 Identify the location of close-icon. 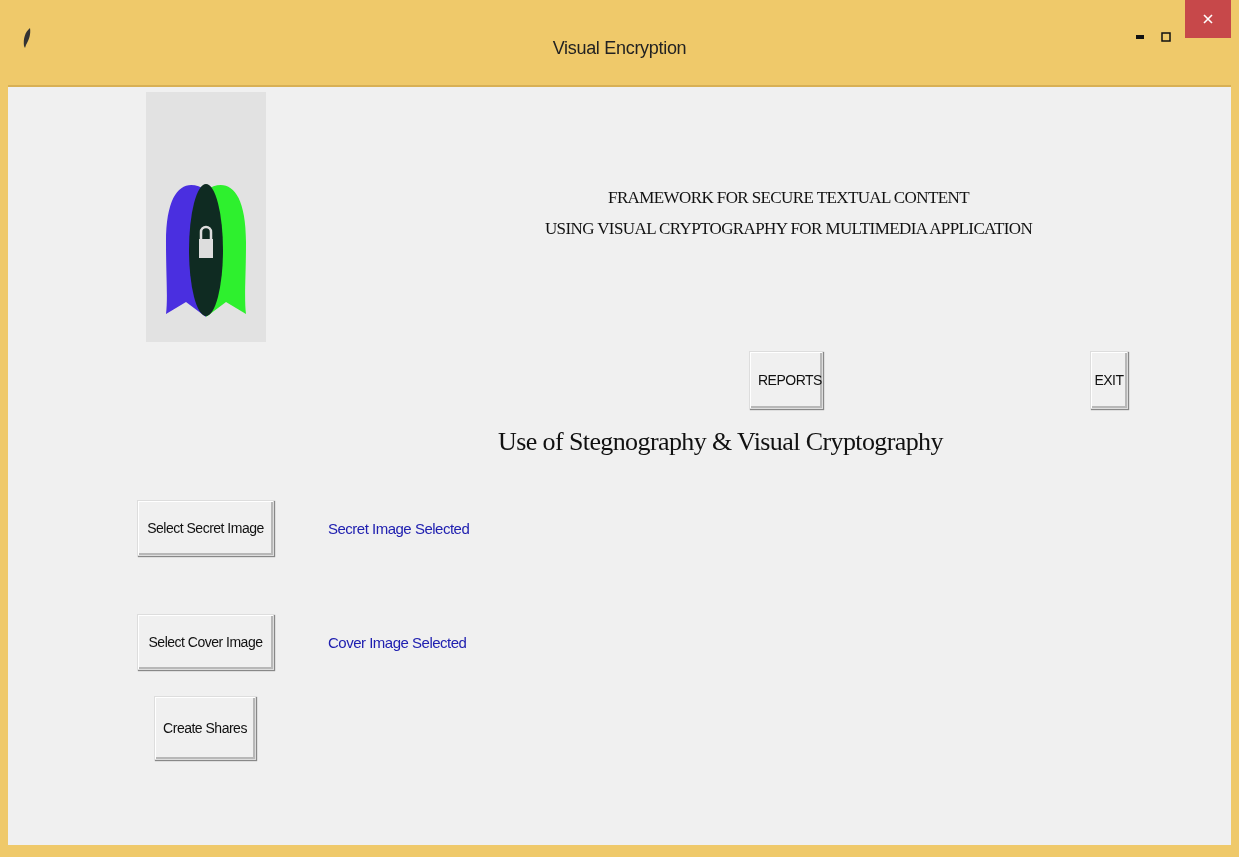
(1208, 19).